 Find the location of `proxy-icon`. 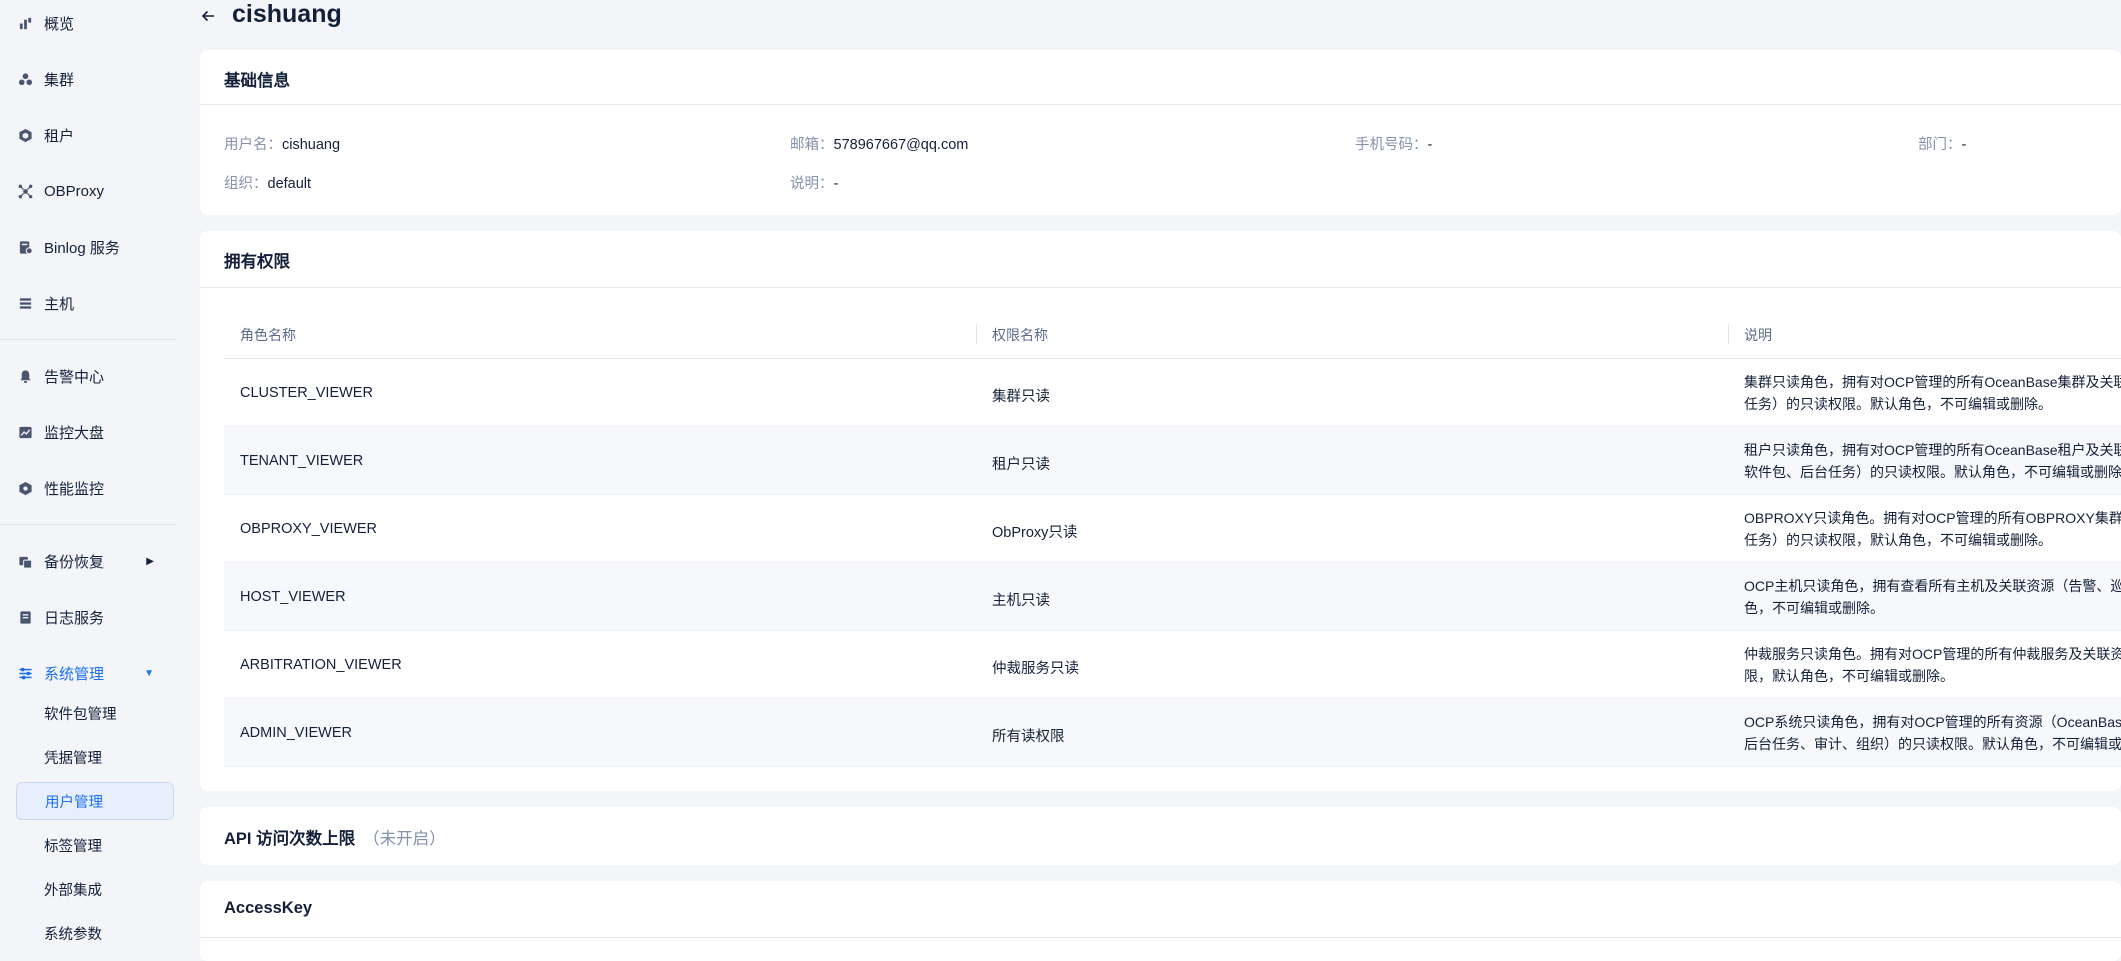

proxy-icon is located at coordinates (25, 191).